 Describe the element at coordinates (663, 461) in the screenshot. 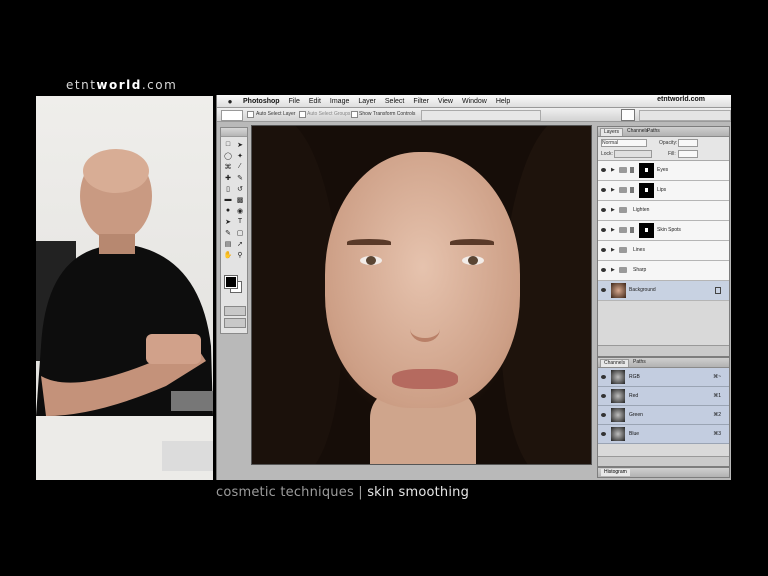

I see `channels-bottom-toolbar` at that location.